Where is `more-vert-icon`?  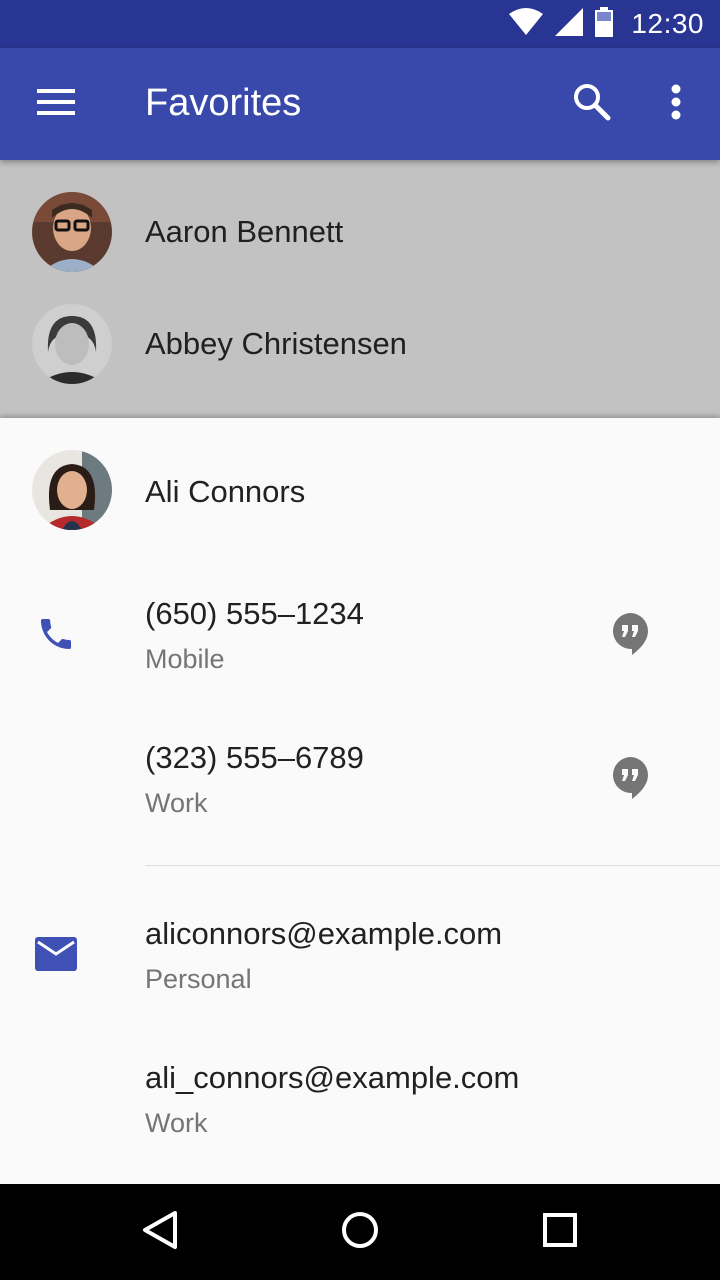 more-vert-icon is located at coordinates (676, 104).